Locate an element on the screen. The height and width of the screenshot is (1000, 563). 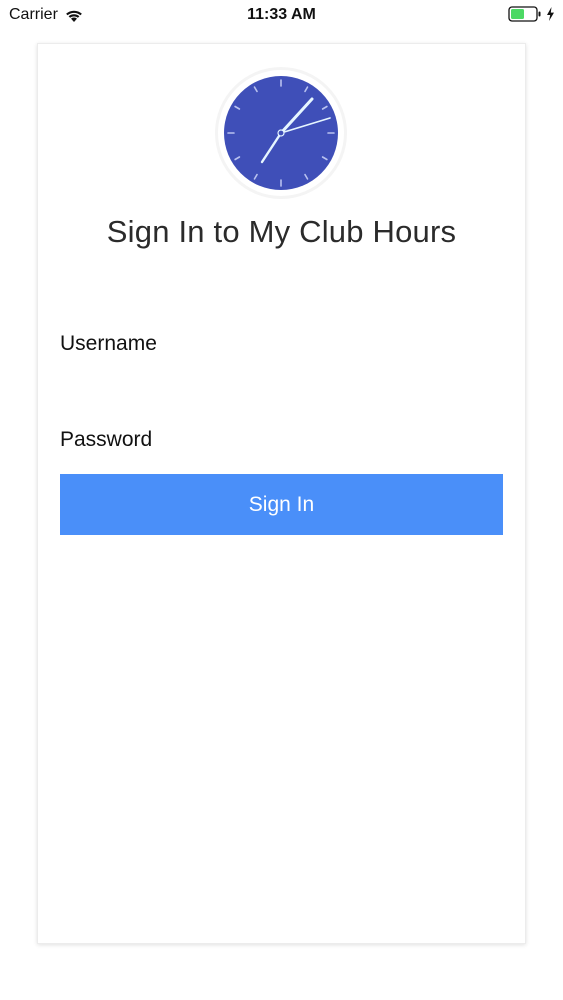
status-time: 11:33 AM is located at coordinates (281, 14).